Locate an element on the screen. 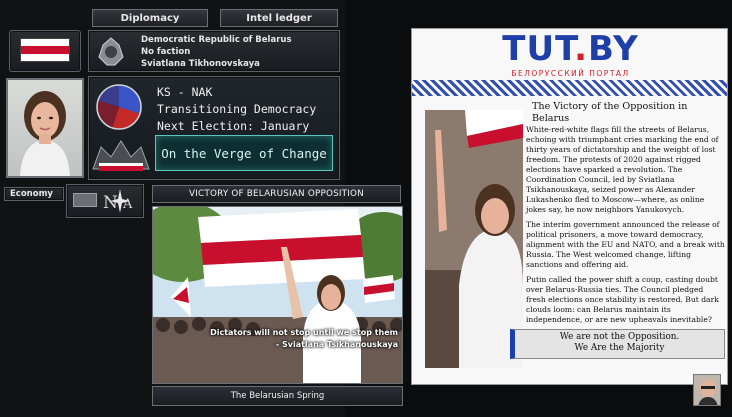 Image resolution: width=732 pixels, height=417 pixels. ornament-band is located at coordinates (569, 88).